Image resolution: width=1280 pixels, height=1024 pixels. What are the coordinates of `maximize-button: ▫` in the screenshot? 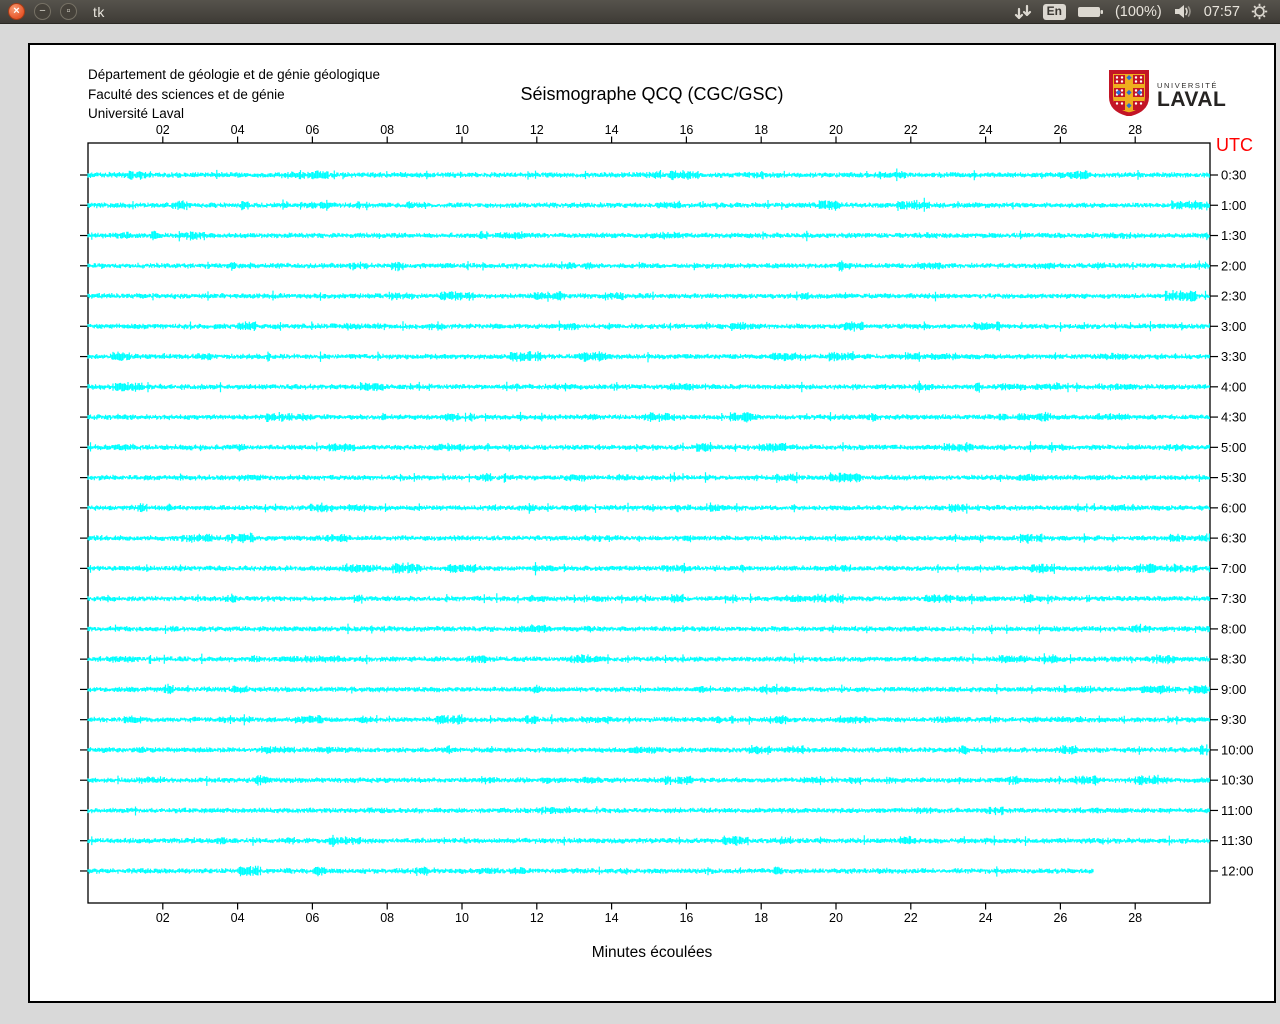 It's located at (68, 11).